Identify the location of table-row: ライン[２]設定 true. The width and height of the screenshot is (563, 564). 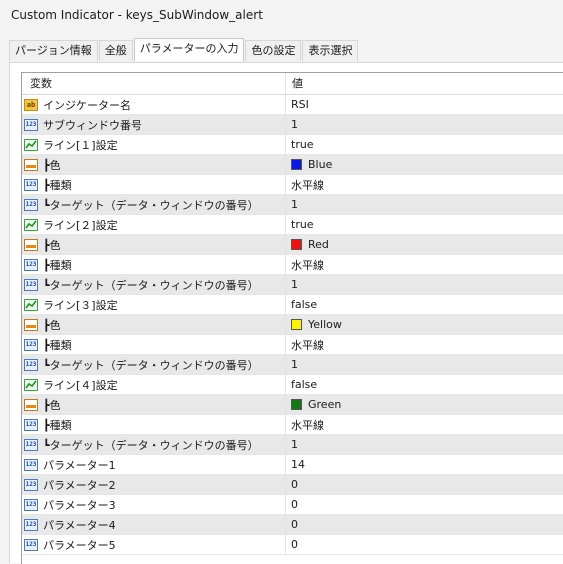
(292, 225).